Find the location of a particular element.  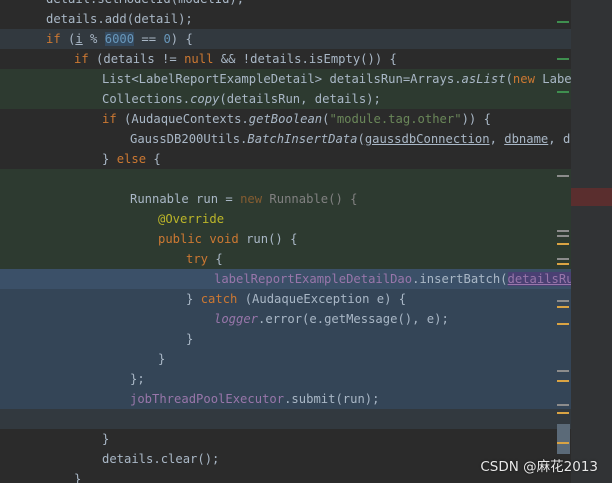

code-text: } else { is located at coordinates (131, 159).